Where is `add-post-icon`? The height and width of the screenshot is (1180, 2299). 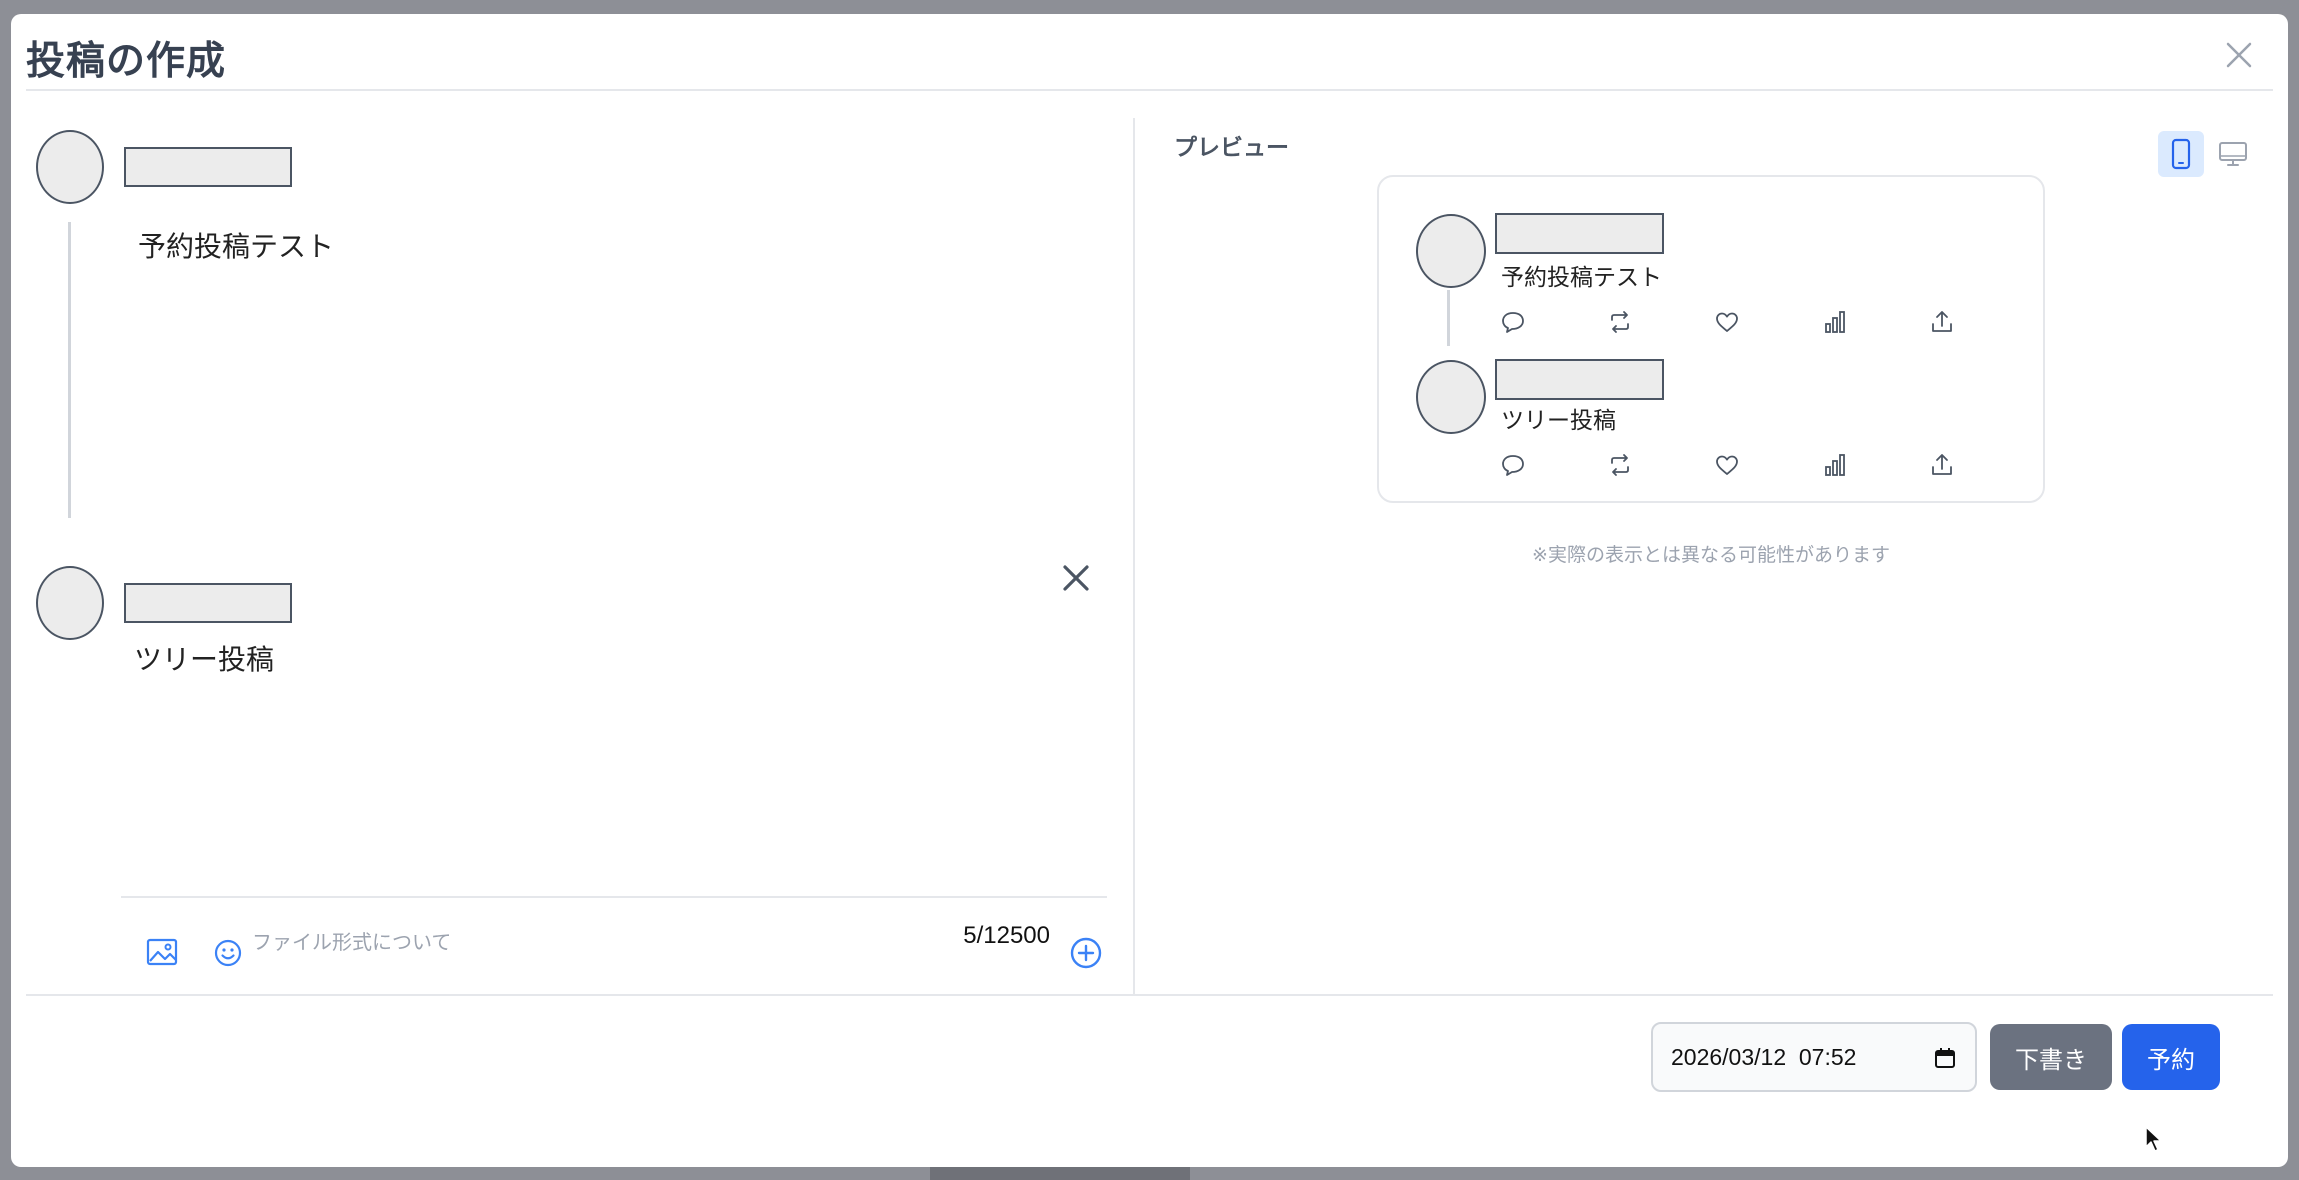
add-post-icon is located at coordinates (1086, 953).